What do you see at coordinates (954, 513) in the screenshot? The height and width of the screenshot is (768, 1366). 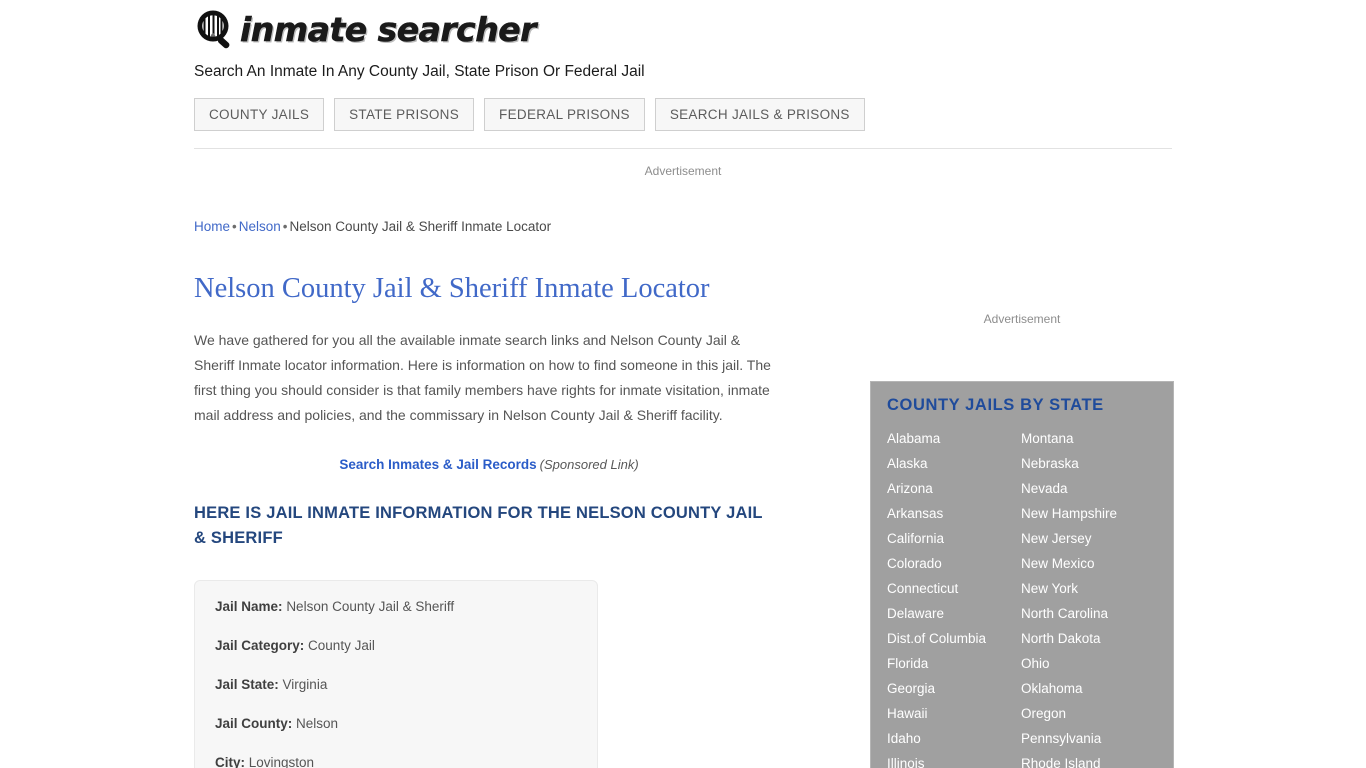 I see `state-link: Arkansas` at bounding box center [954, 513].